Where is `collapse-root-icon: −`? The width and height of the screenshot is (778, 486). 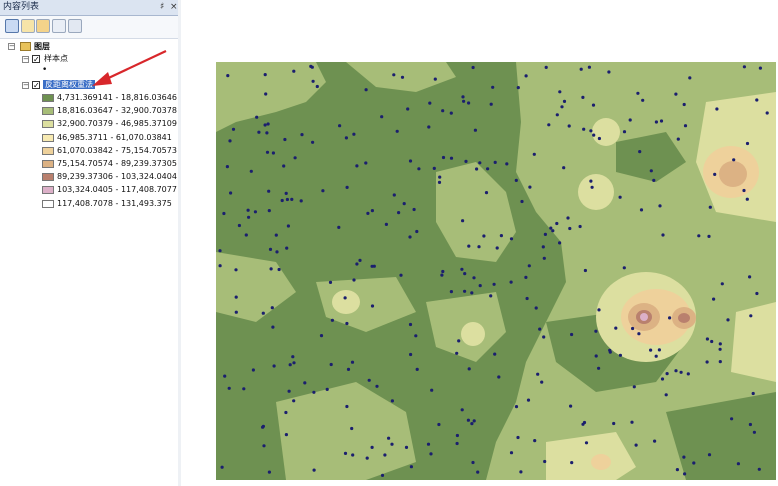 collapse-root-icon: − is located at coordinates (11, 46).